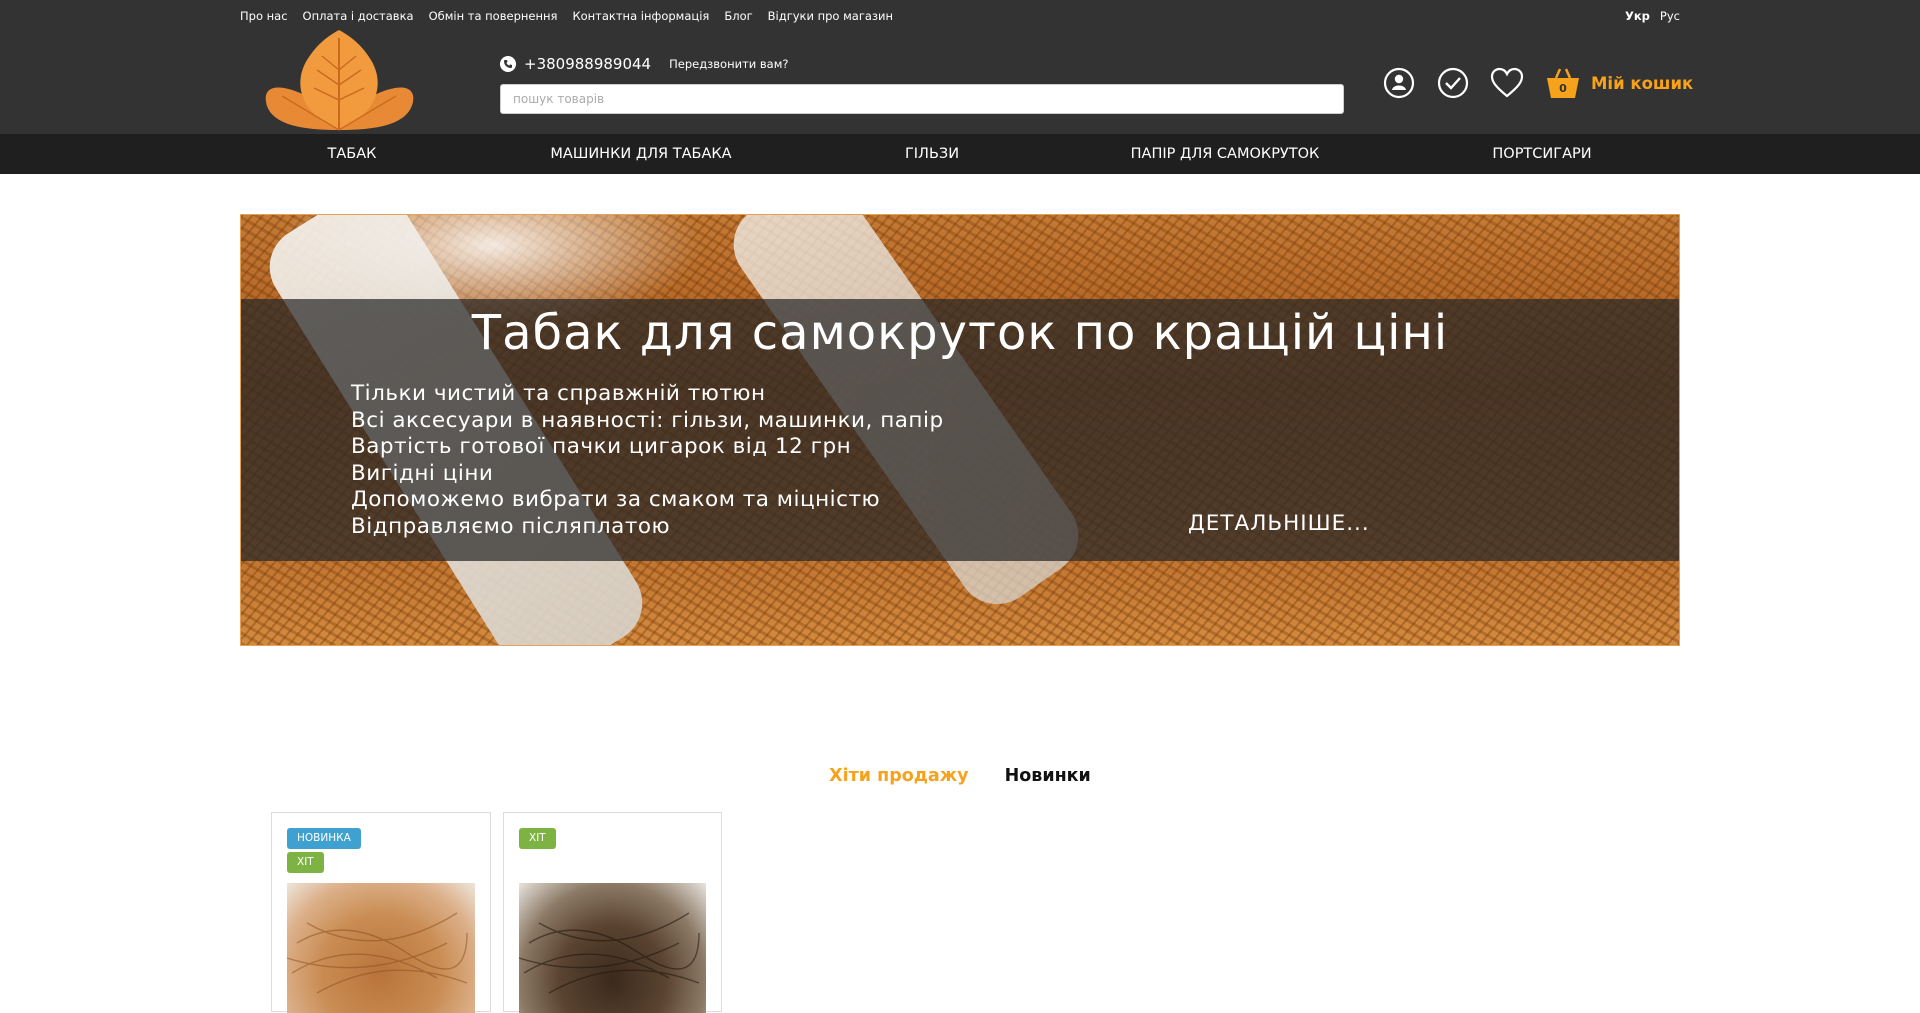  Describe the element at coordinates (1637, 16) in the screenshot. I see `lang-ukr: Укр` at that location.